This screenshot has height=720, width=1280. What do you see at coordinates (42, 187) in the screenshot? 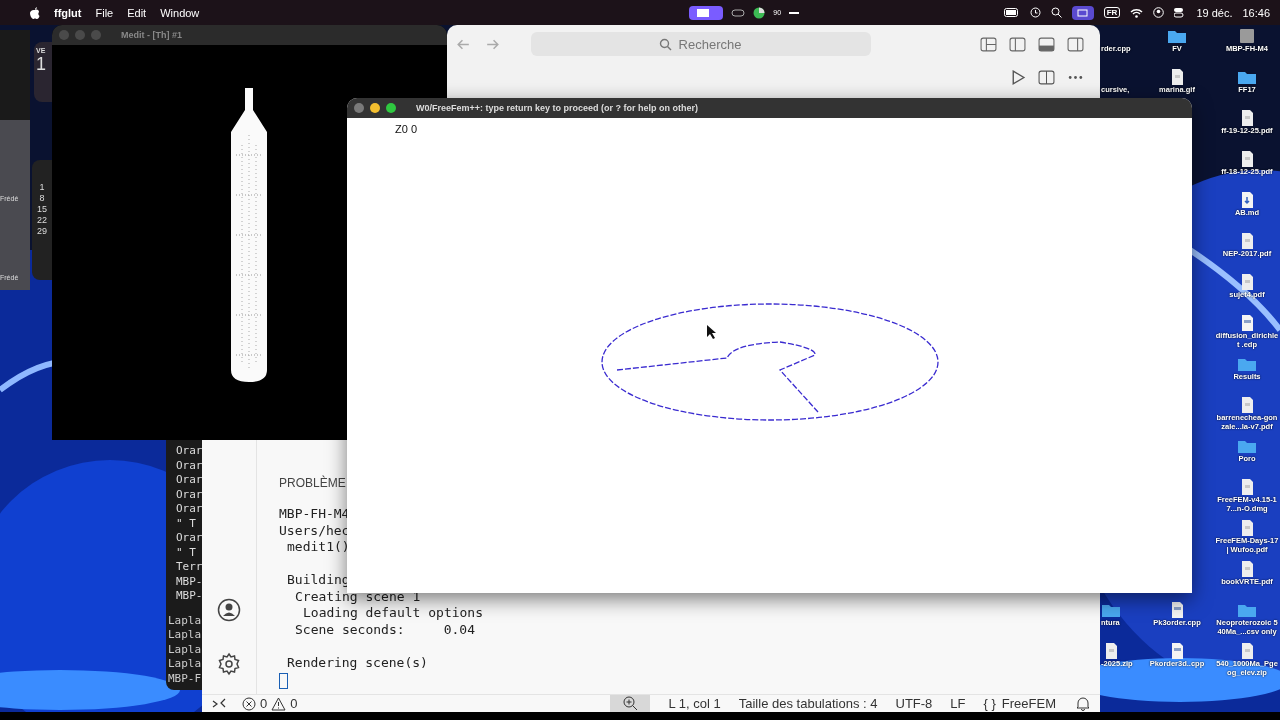
I see `calendar-day: 1` at bounding box center [42, 187].